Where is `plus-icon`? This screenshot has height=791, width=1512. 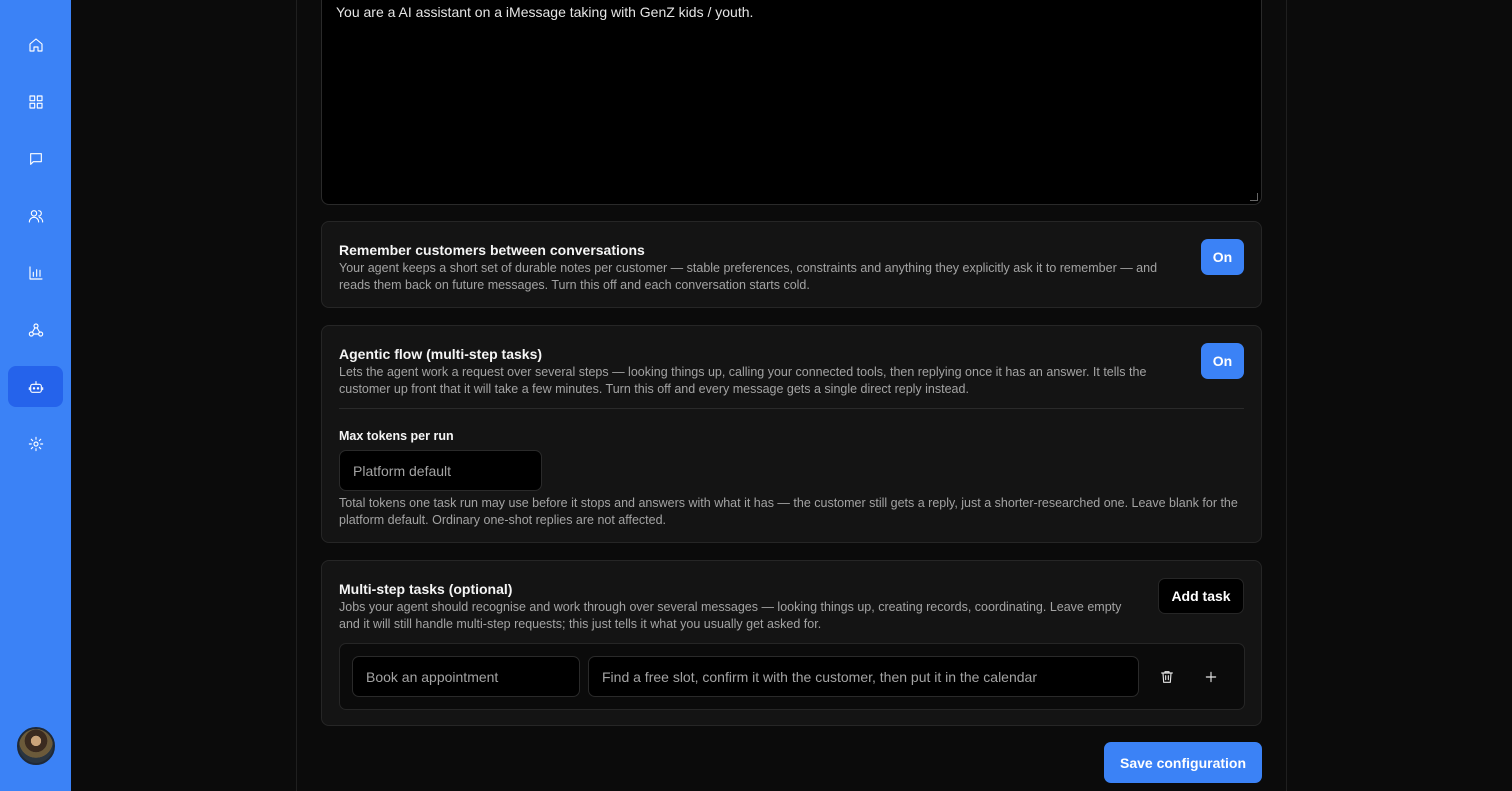 plus-icon is located at coordinates (1211, 677).